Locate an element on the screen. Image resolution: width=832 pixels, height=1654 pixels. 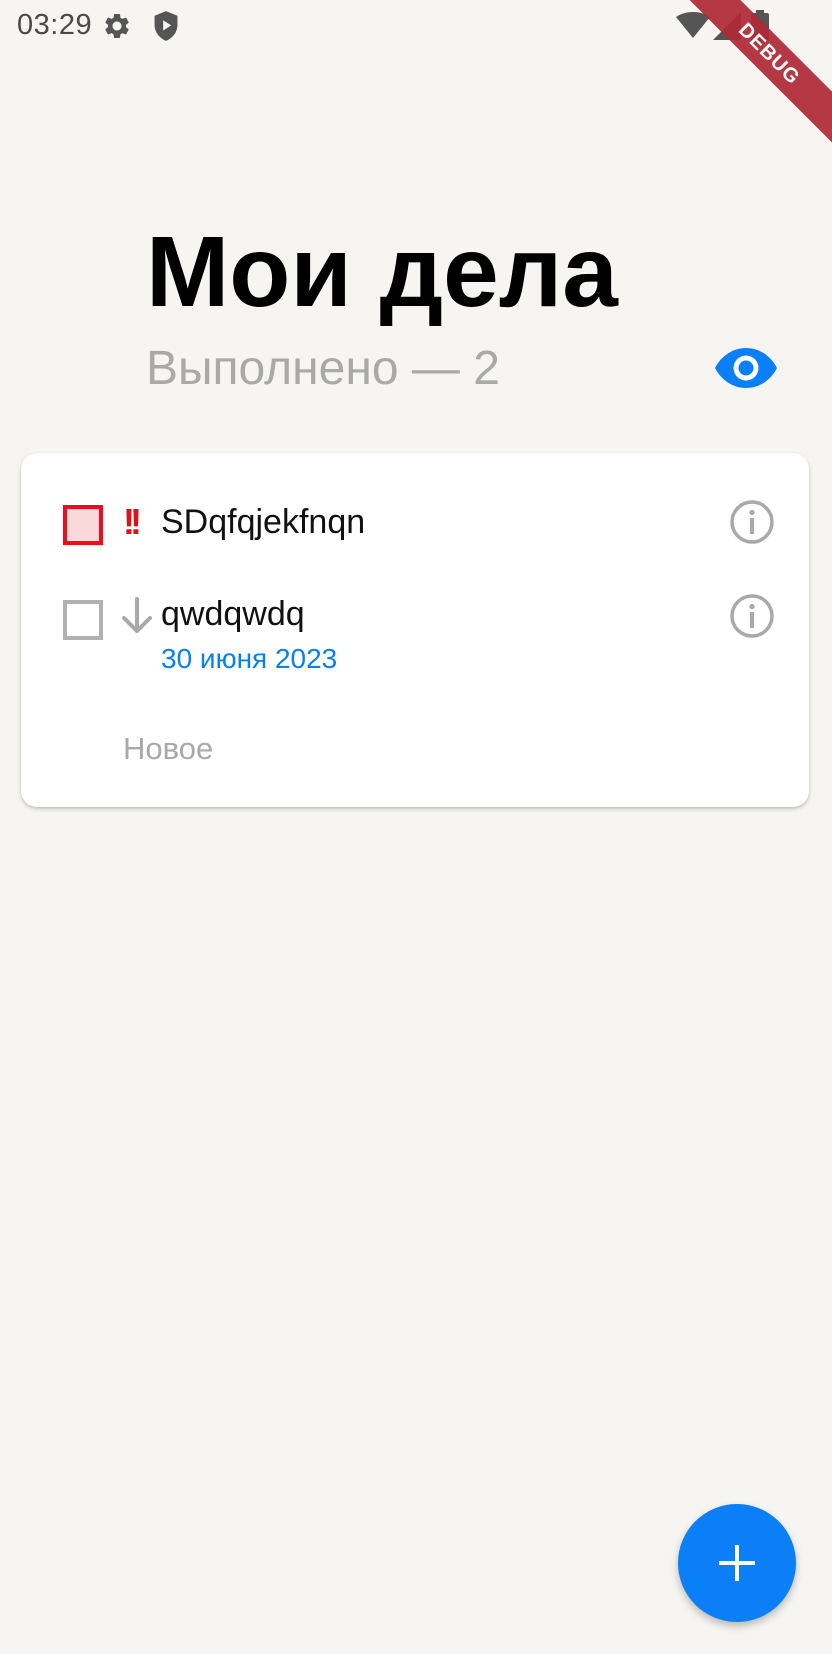
eye-icon is located at coordinates (746, 368).